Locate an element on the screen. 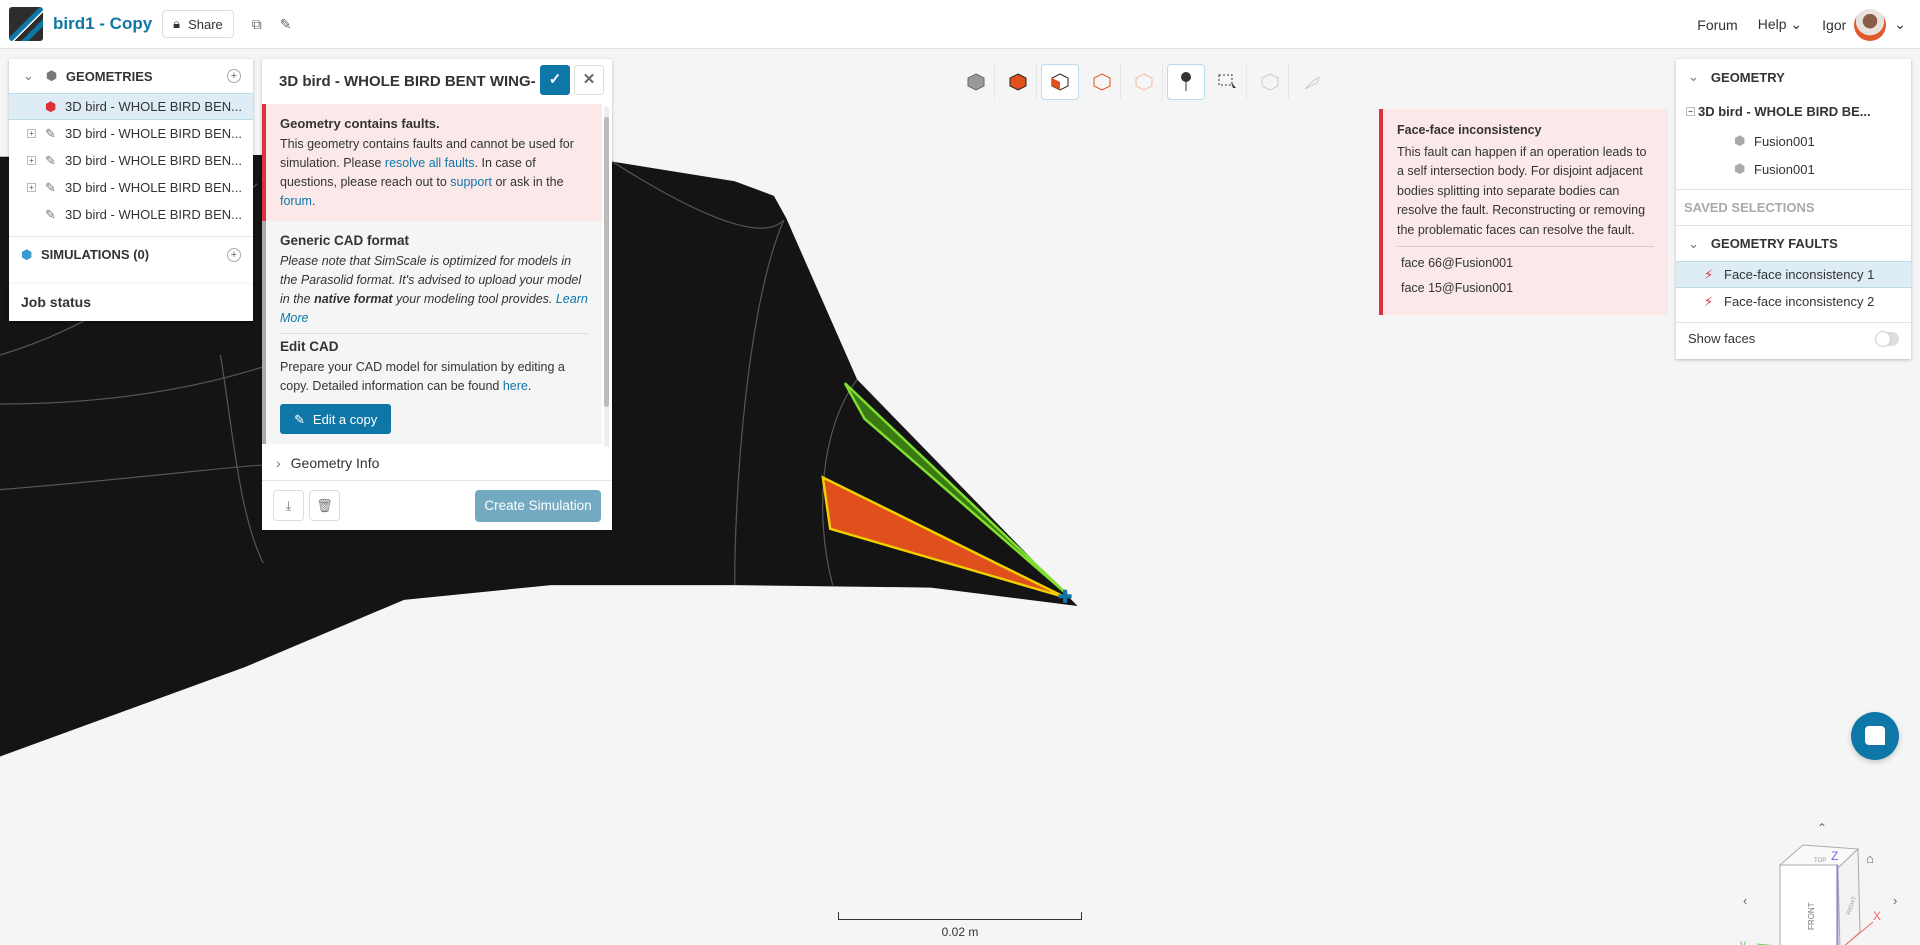 The width and height of the screenshot is (1920, 945). select-vertex-button is located at coordinates (1144, 82).